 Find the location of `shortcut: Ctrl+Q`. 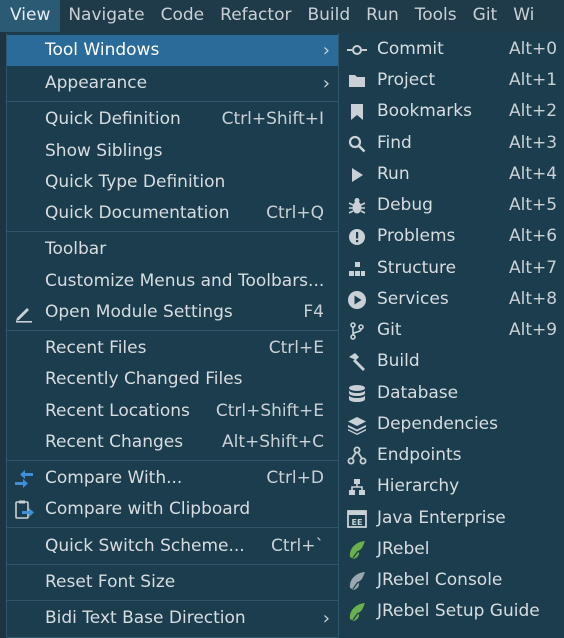

shortcut: Ctrl+Q is located at coordinates (295, 213).